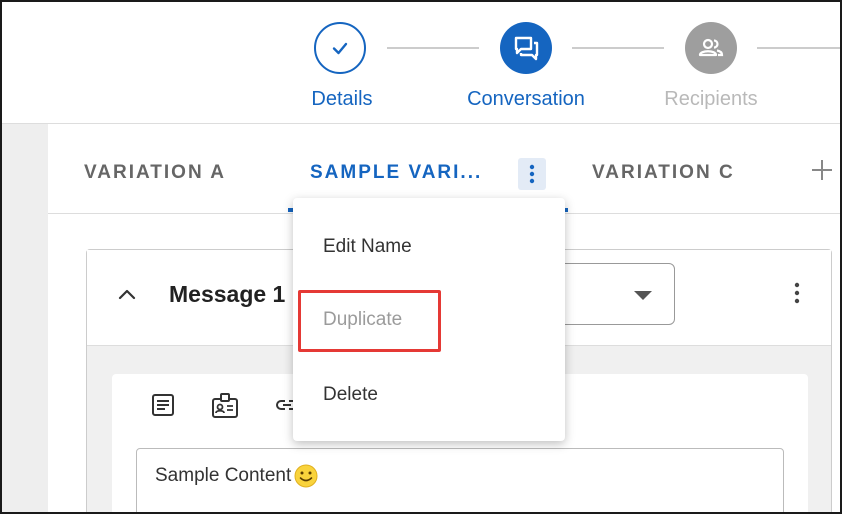 Image resolution: width=842 pixels, height=514 pixels. Describe the element at coordinates (225, 406) in the screenshot. I see `contact-card-icon` at that location.